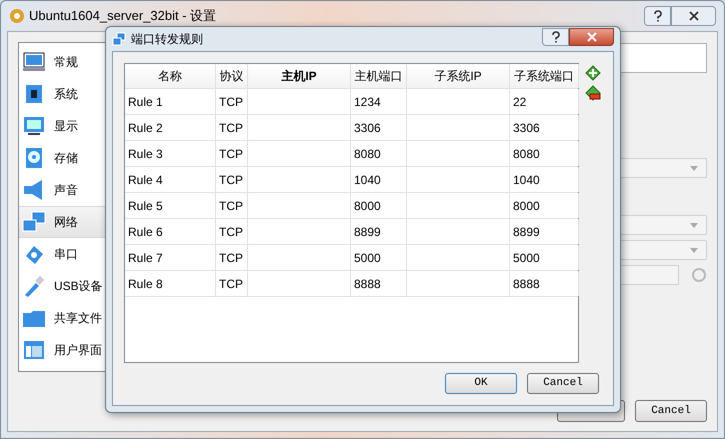 This screenshot has width=725, height=439. Describe the element at coordinates (145, 102) in the screenshot. I see `table-cell-text: Rule 1` at that location.